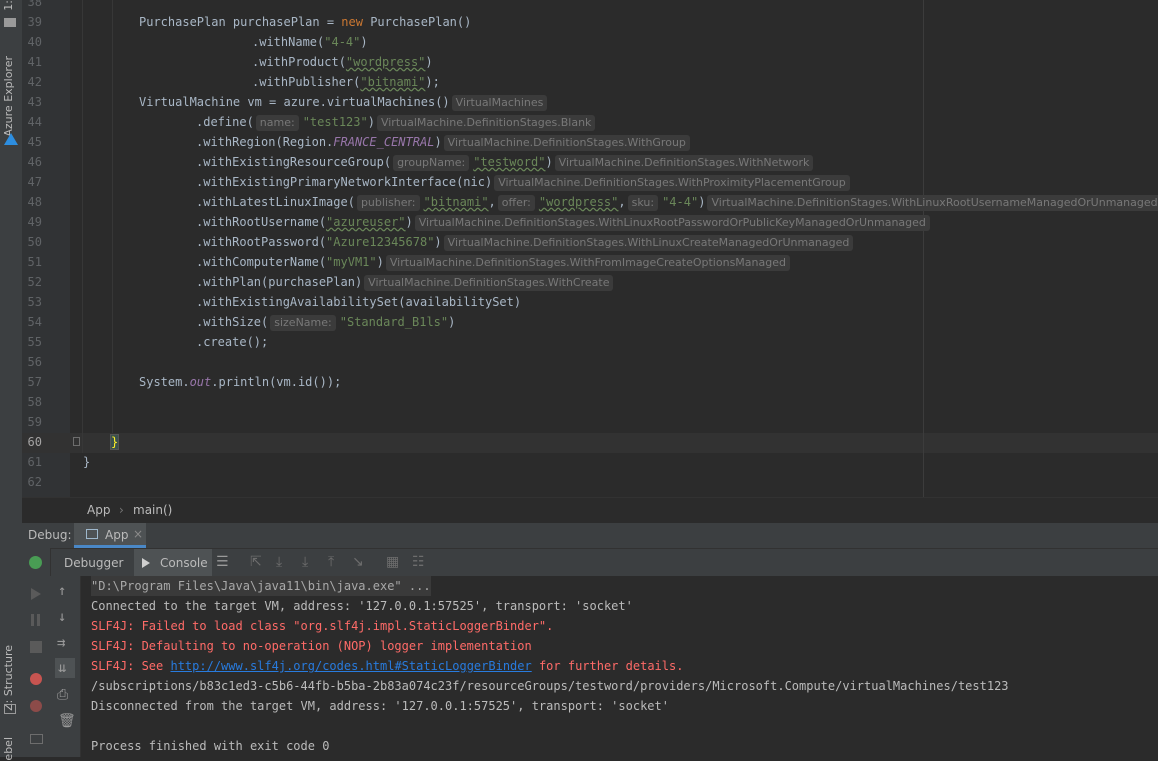 This screenshot has width=1158, height=761. Describe the element at coordinates (310, 42) in the screenshot. I see `code-line-40: .withName("4-4")` at that location.